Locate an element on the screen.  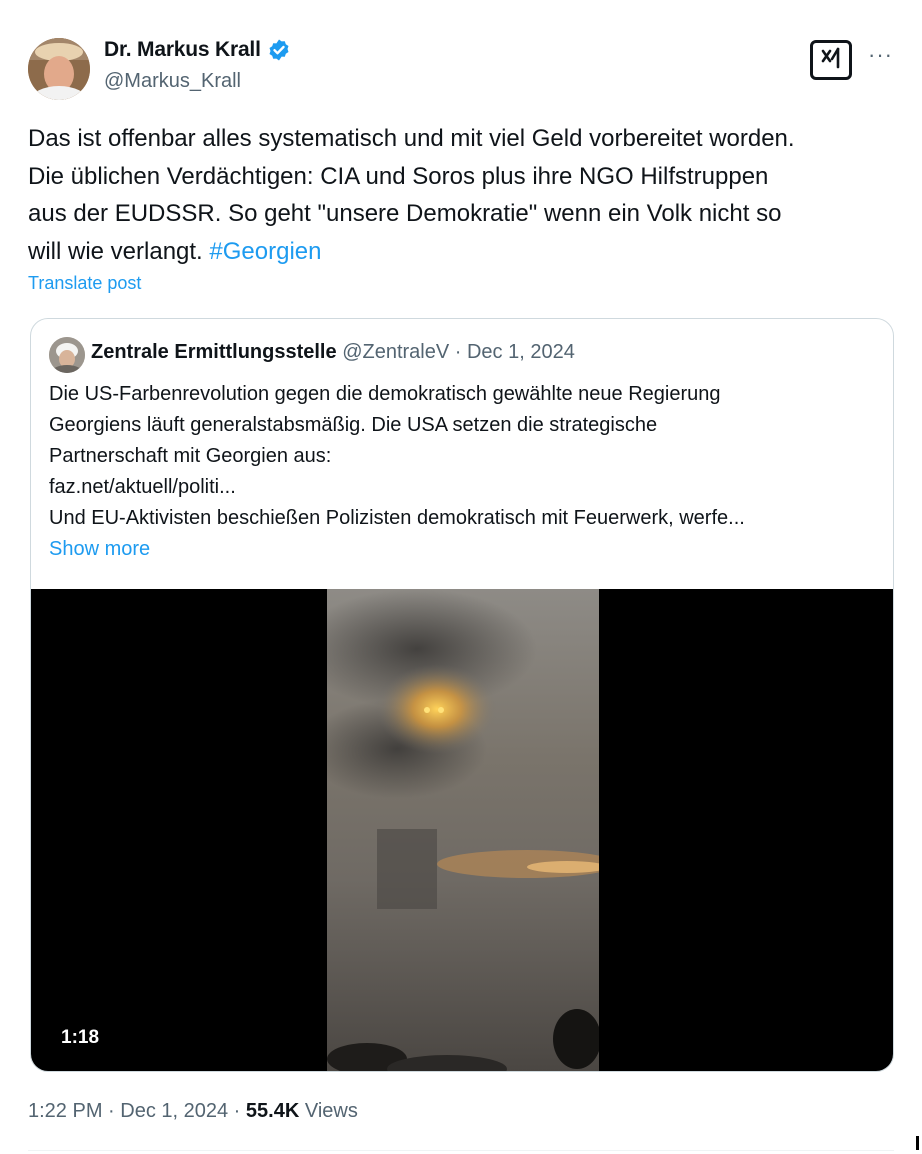
quoted-date: Dec 1, 2024 is located at coordinates (521, 352).